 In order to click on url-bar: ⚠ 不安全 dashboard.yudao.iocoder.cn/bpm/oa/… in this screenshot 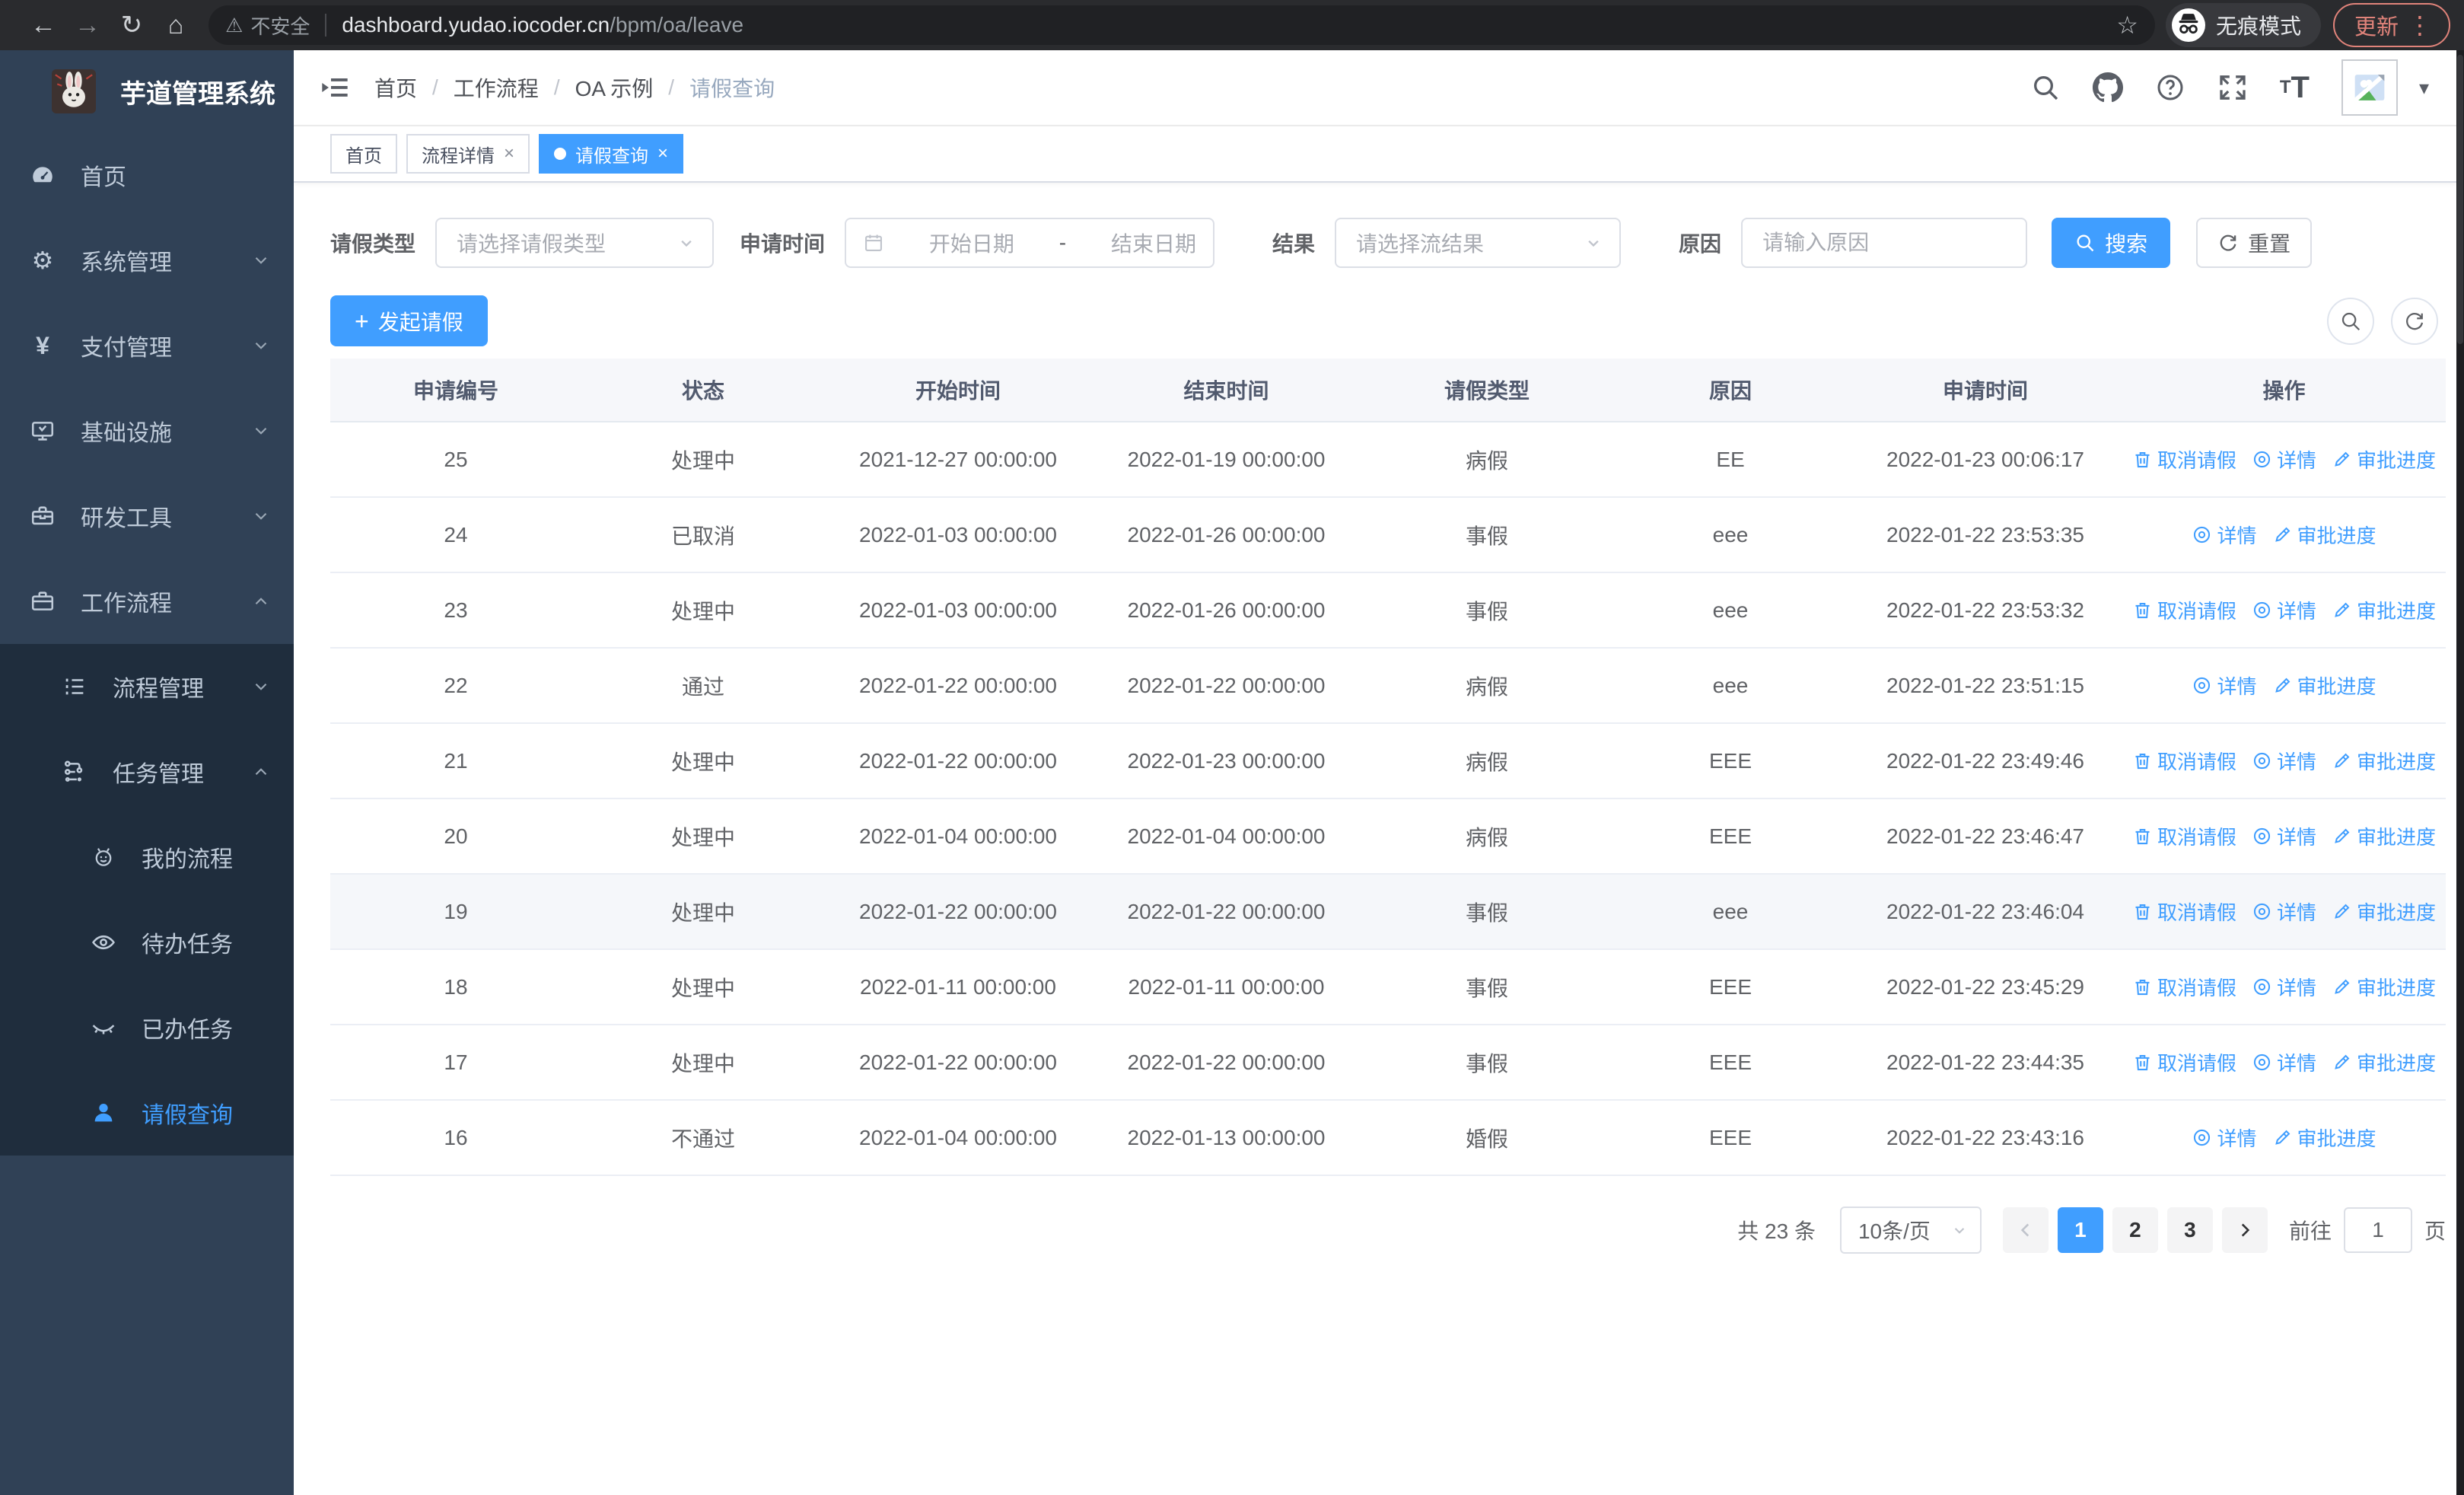, I will do `click(1182, 25)`.